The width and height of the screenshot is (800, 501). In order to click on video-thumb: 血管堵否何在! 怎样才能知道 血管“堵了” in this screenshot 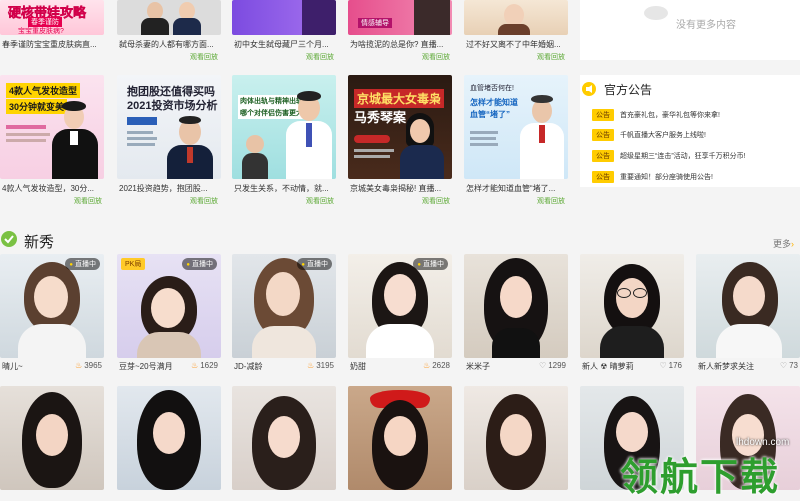, I will do `click(516, 127)`.